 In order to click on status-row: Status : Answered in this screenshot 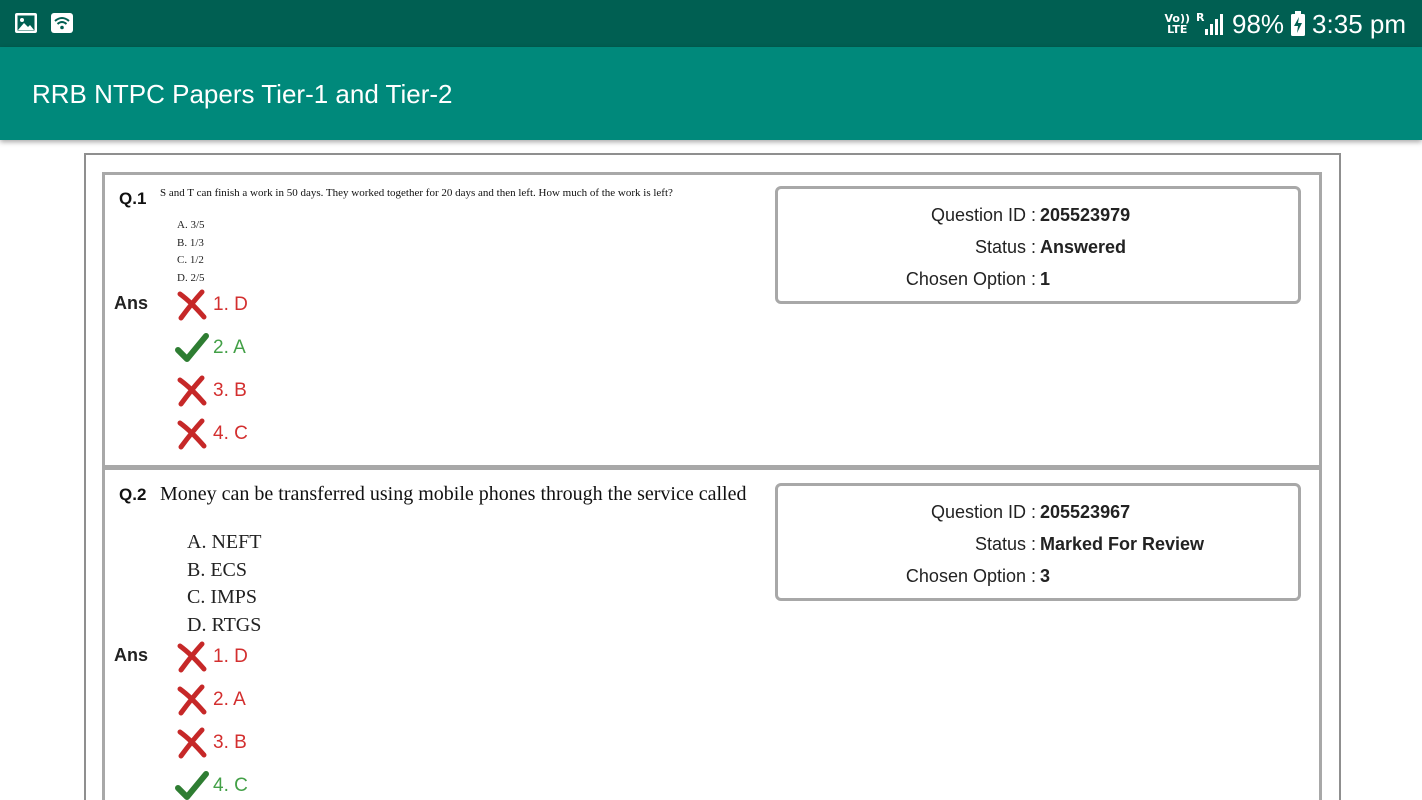, I will do `click(1038, 252)`.